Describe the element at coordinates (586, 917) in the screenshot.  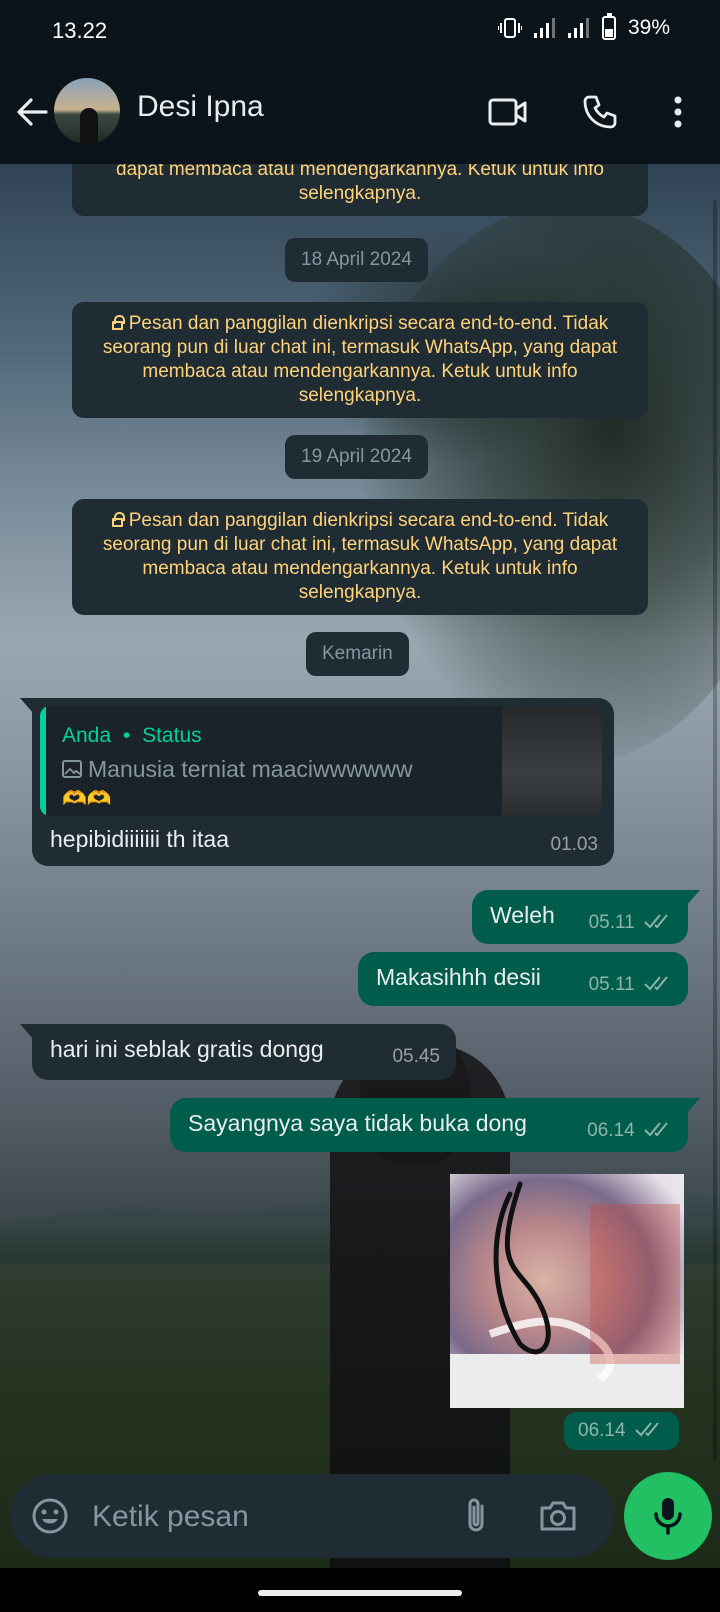
I see `outgoing-message: Weleh 05.11` at that location.